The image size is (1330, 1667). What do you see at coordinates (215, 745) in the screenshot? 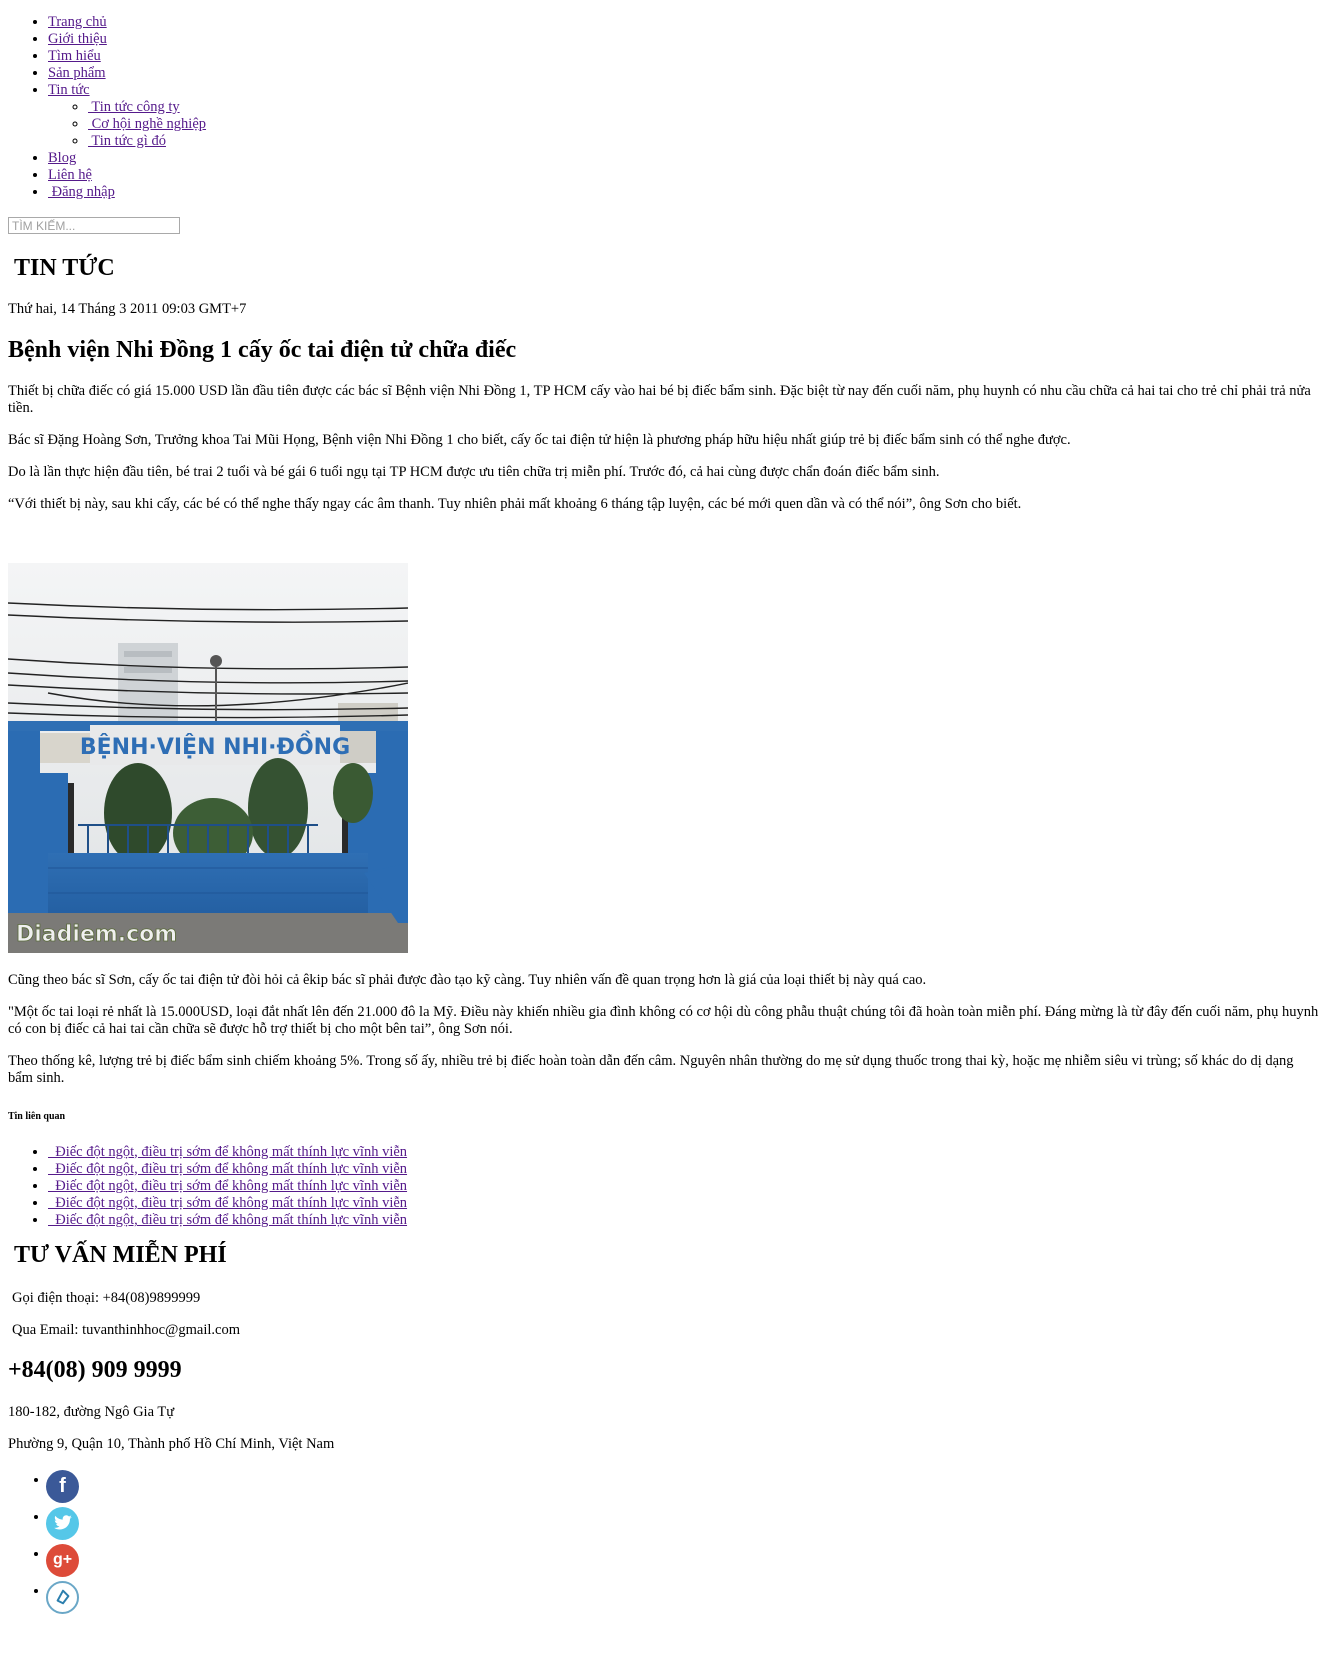
I see `gate-sign-text: BỆNH·VIỆN NHI·ĐỒNG` at bounding box center [215, 745].